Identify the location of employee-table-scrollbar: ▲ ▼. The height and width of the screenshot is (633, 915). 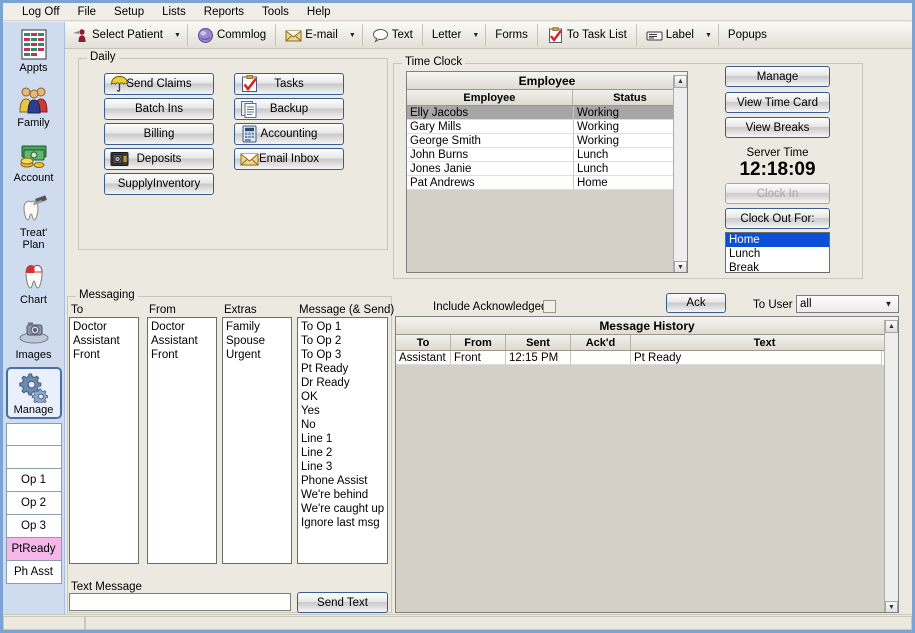
(680, 173).